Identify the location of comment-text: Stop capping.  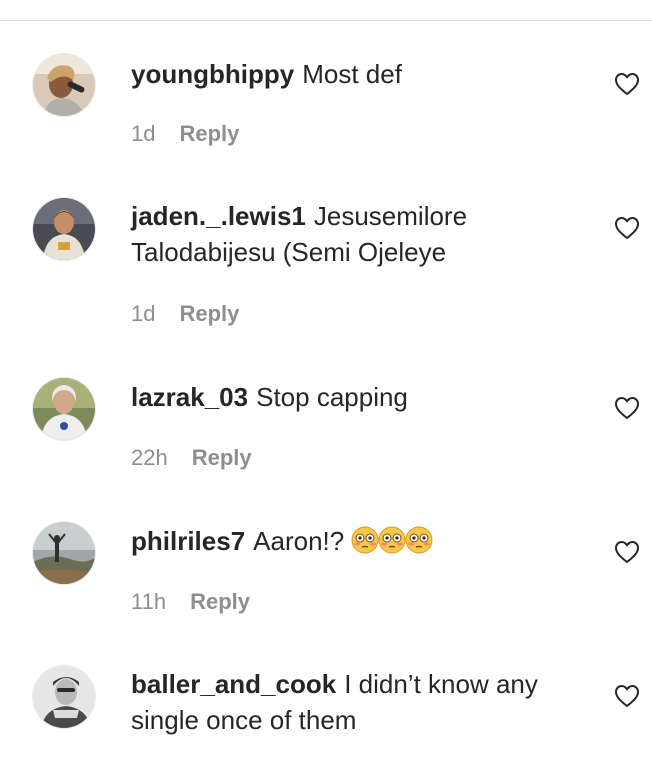
(332, 397).